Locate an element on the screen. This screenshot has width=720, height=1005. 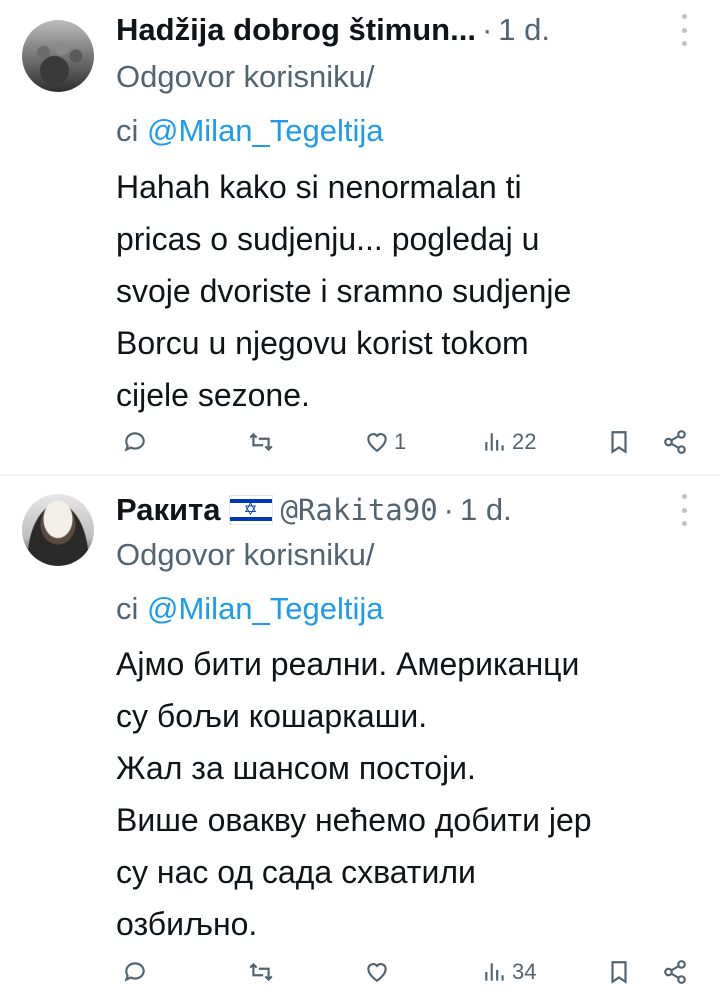
view-count: 22 is located at coordinates (524, 441).